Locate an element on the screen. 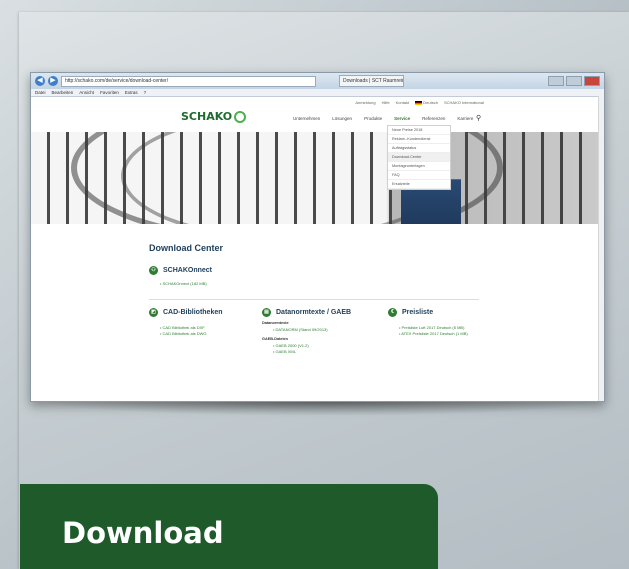 This screenshot has height=569, width=629. section-title: Datanormtexte / GAEB is located at coordinates (314, 312).